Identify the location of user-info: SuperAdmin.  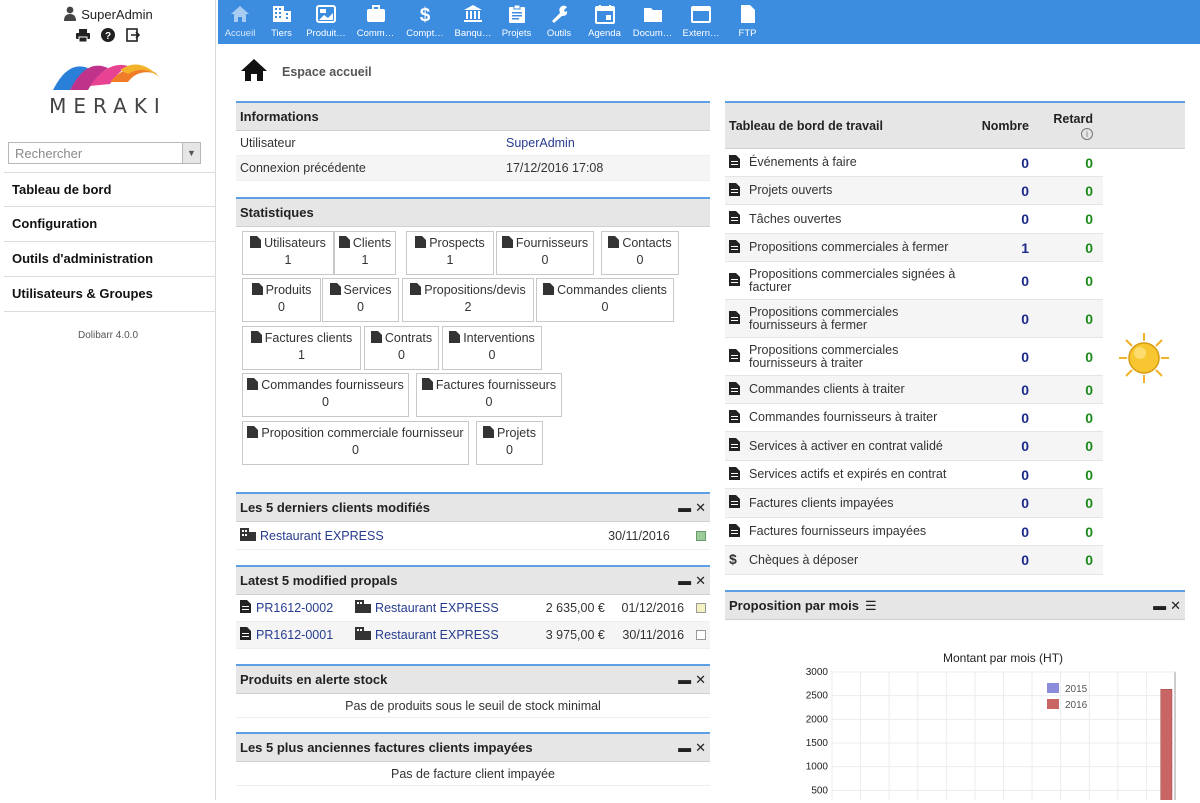
(108, 15).